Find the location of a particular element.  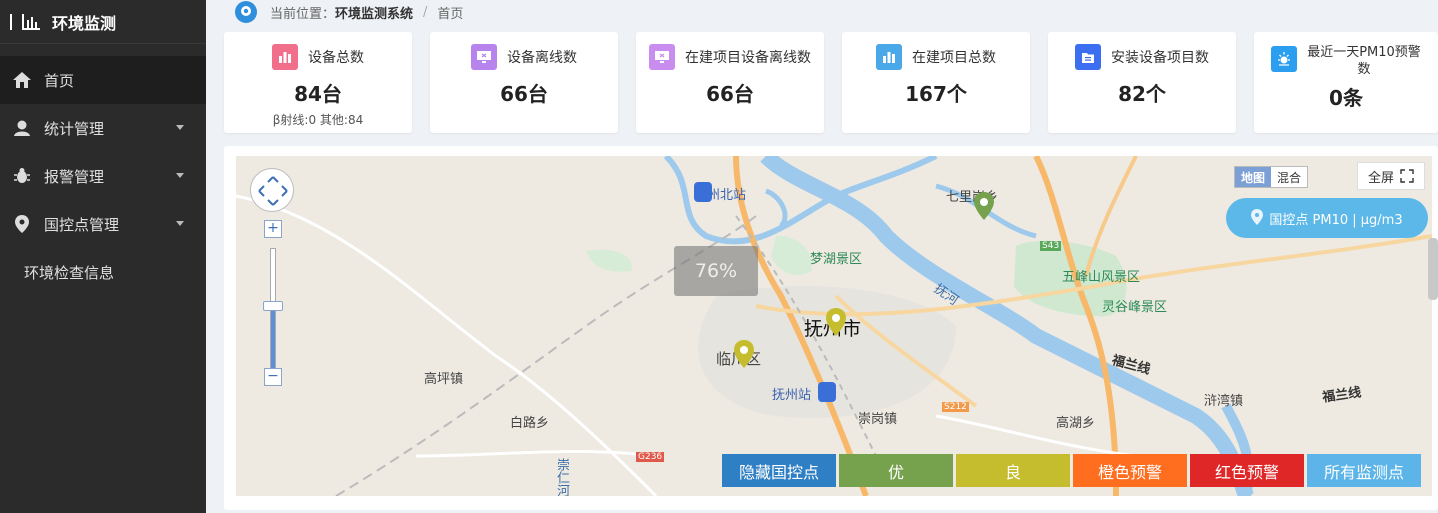

legend-orange-alert-button: 橙色预警 is located at coordinates (1130, 470).